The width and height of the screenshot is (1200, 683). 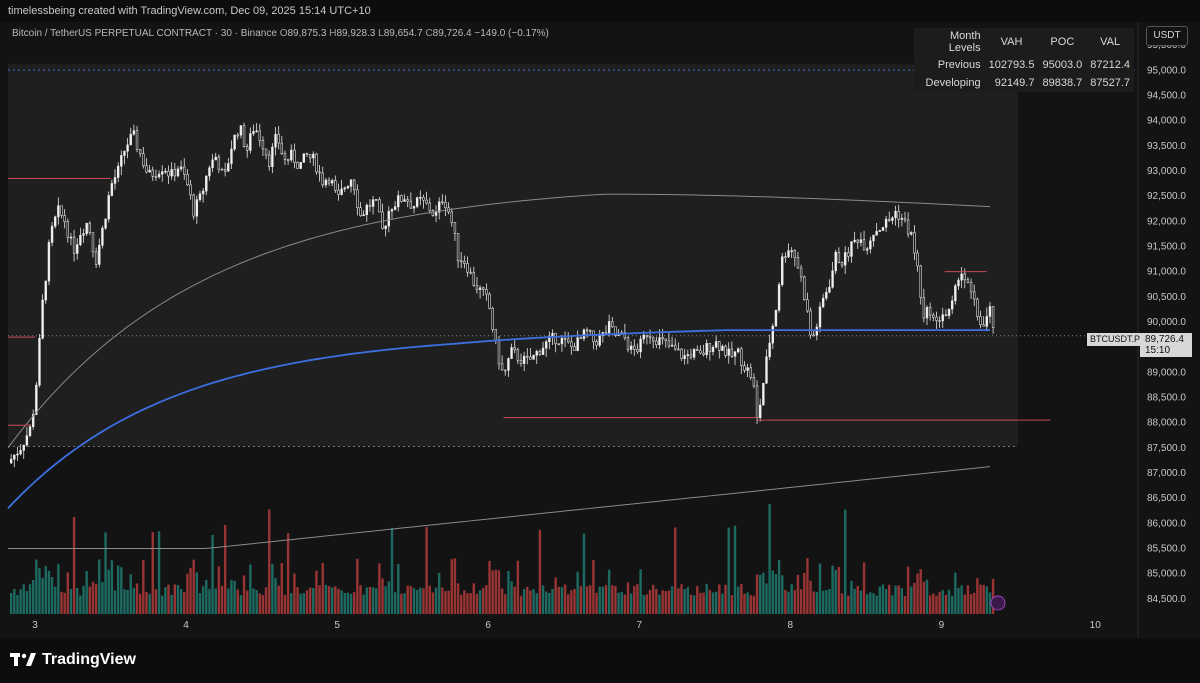 I want to click on y-tick-label: 92,000.0, so click(x=1166, y=221).